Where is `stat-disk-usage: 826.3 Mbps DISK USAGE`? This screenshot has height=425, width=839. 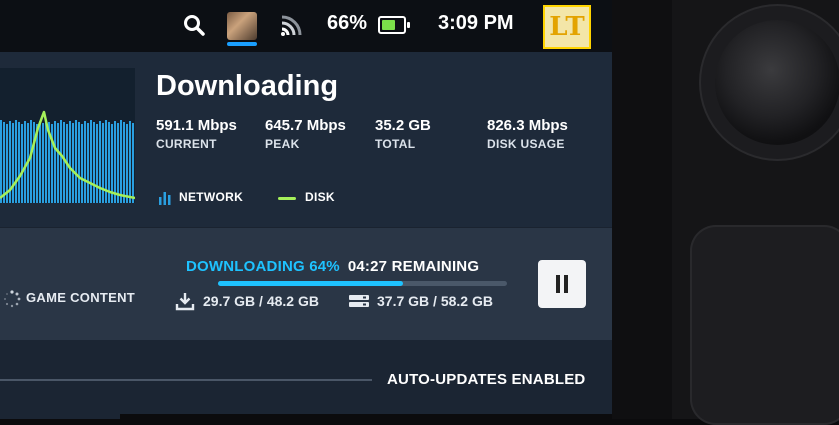
stat-disk-usage: 826.3 Mbps DISK USAGE is located at coordinates (527, 134).